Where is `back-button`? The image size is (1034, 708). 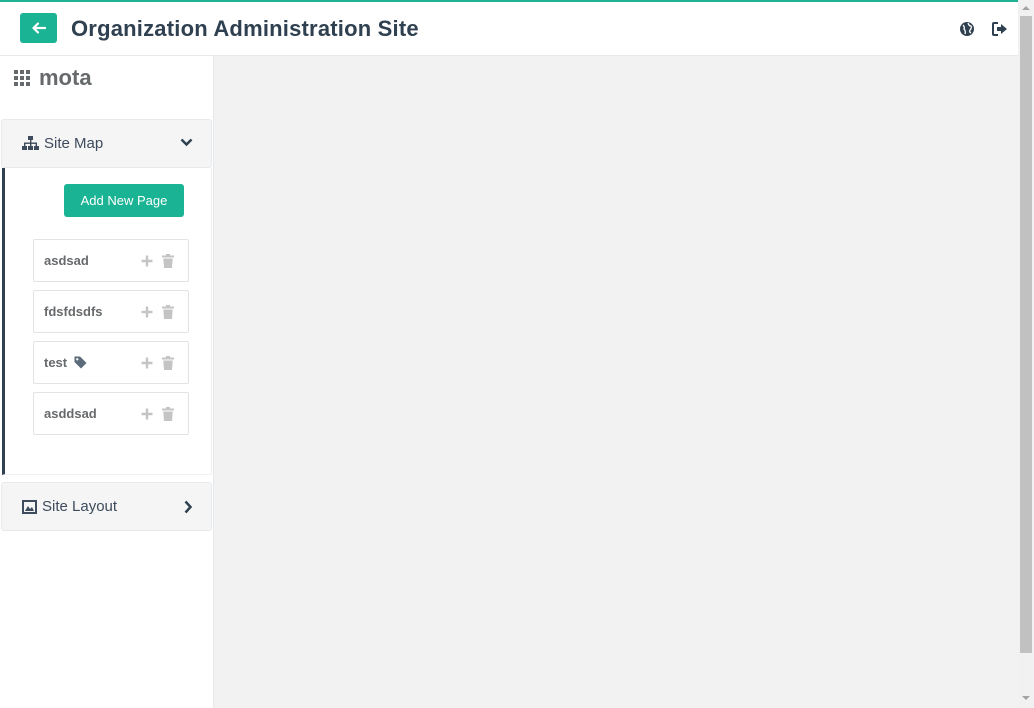 back-button is located at coordinates (38, 28).